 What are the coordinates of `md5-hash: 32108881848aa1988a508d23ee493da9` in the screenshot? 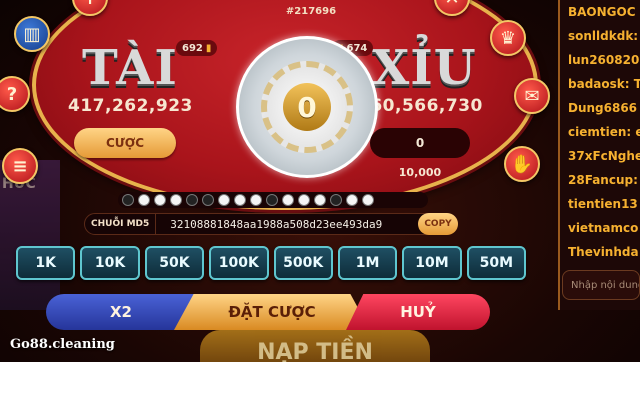 It's located at (276, 224).